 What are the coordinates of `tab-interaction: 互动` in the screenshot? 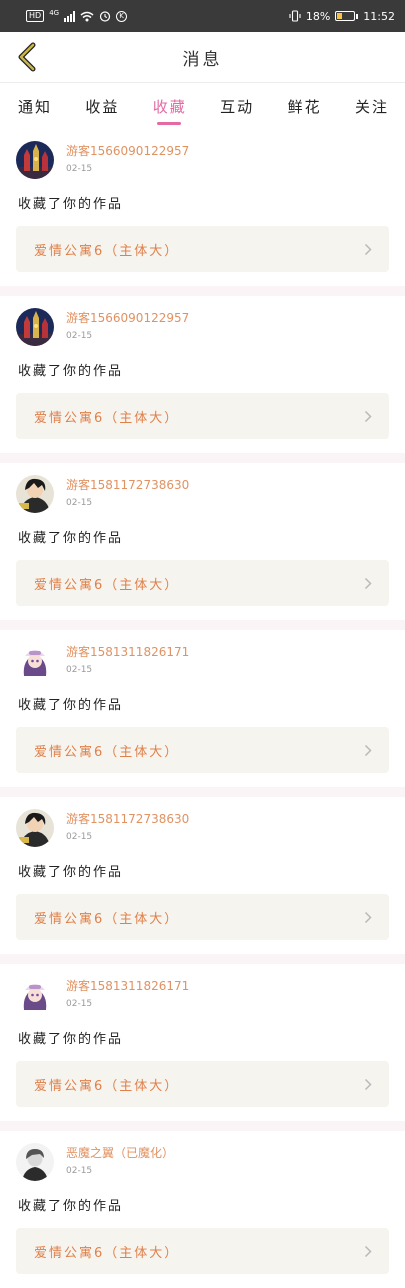 It's located at (237, 106).